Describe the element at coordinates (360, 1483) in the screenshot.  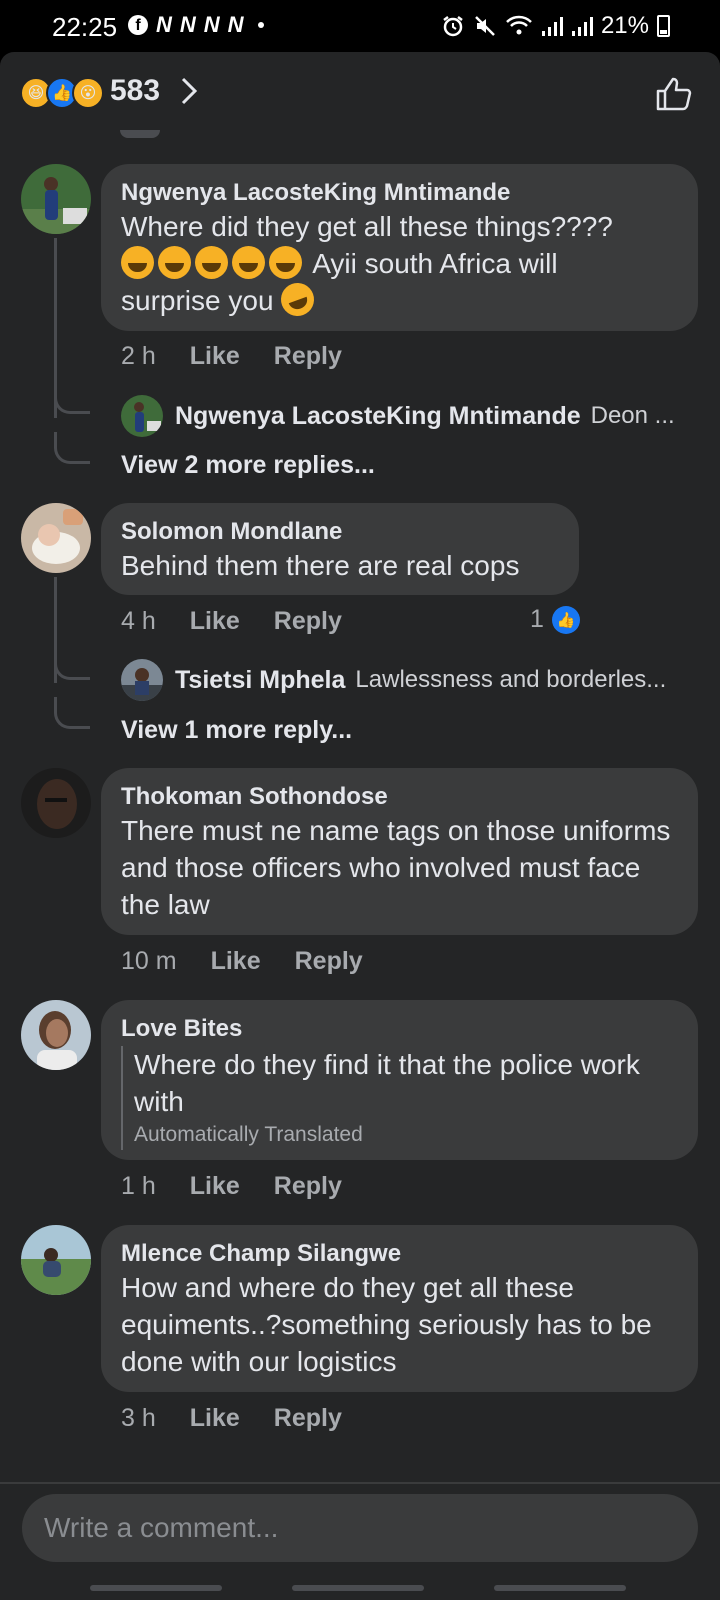
I see `composer-divider` at that location.